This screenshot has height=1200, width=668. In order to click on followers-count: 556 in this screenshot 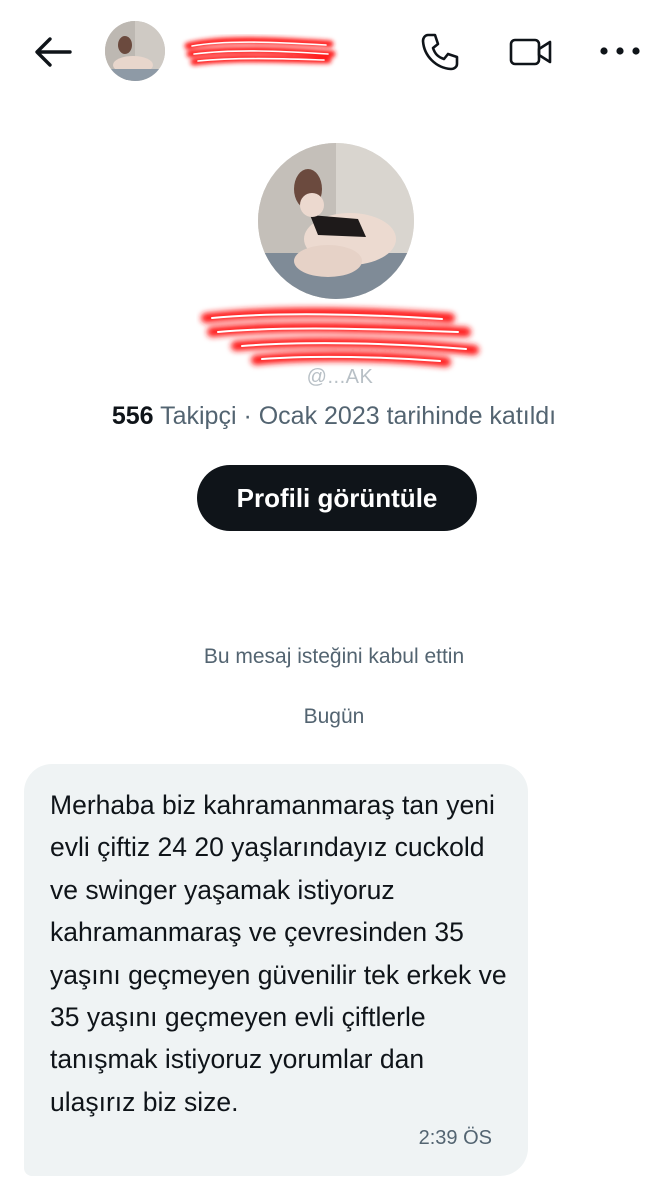, I will do `click(133, 416)`.